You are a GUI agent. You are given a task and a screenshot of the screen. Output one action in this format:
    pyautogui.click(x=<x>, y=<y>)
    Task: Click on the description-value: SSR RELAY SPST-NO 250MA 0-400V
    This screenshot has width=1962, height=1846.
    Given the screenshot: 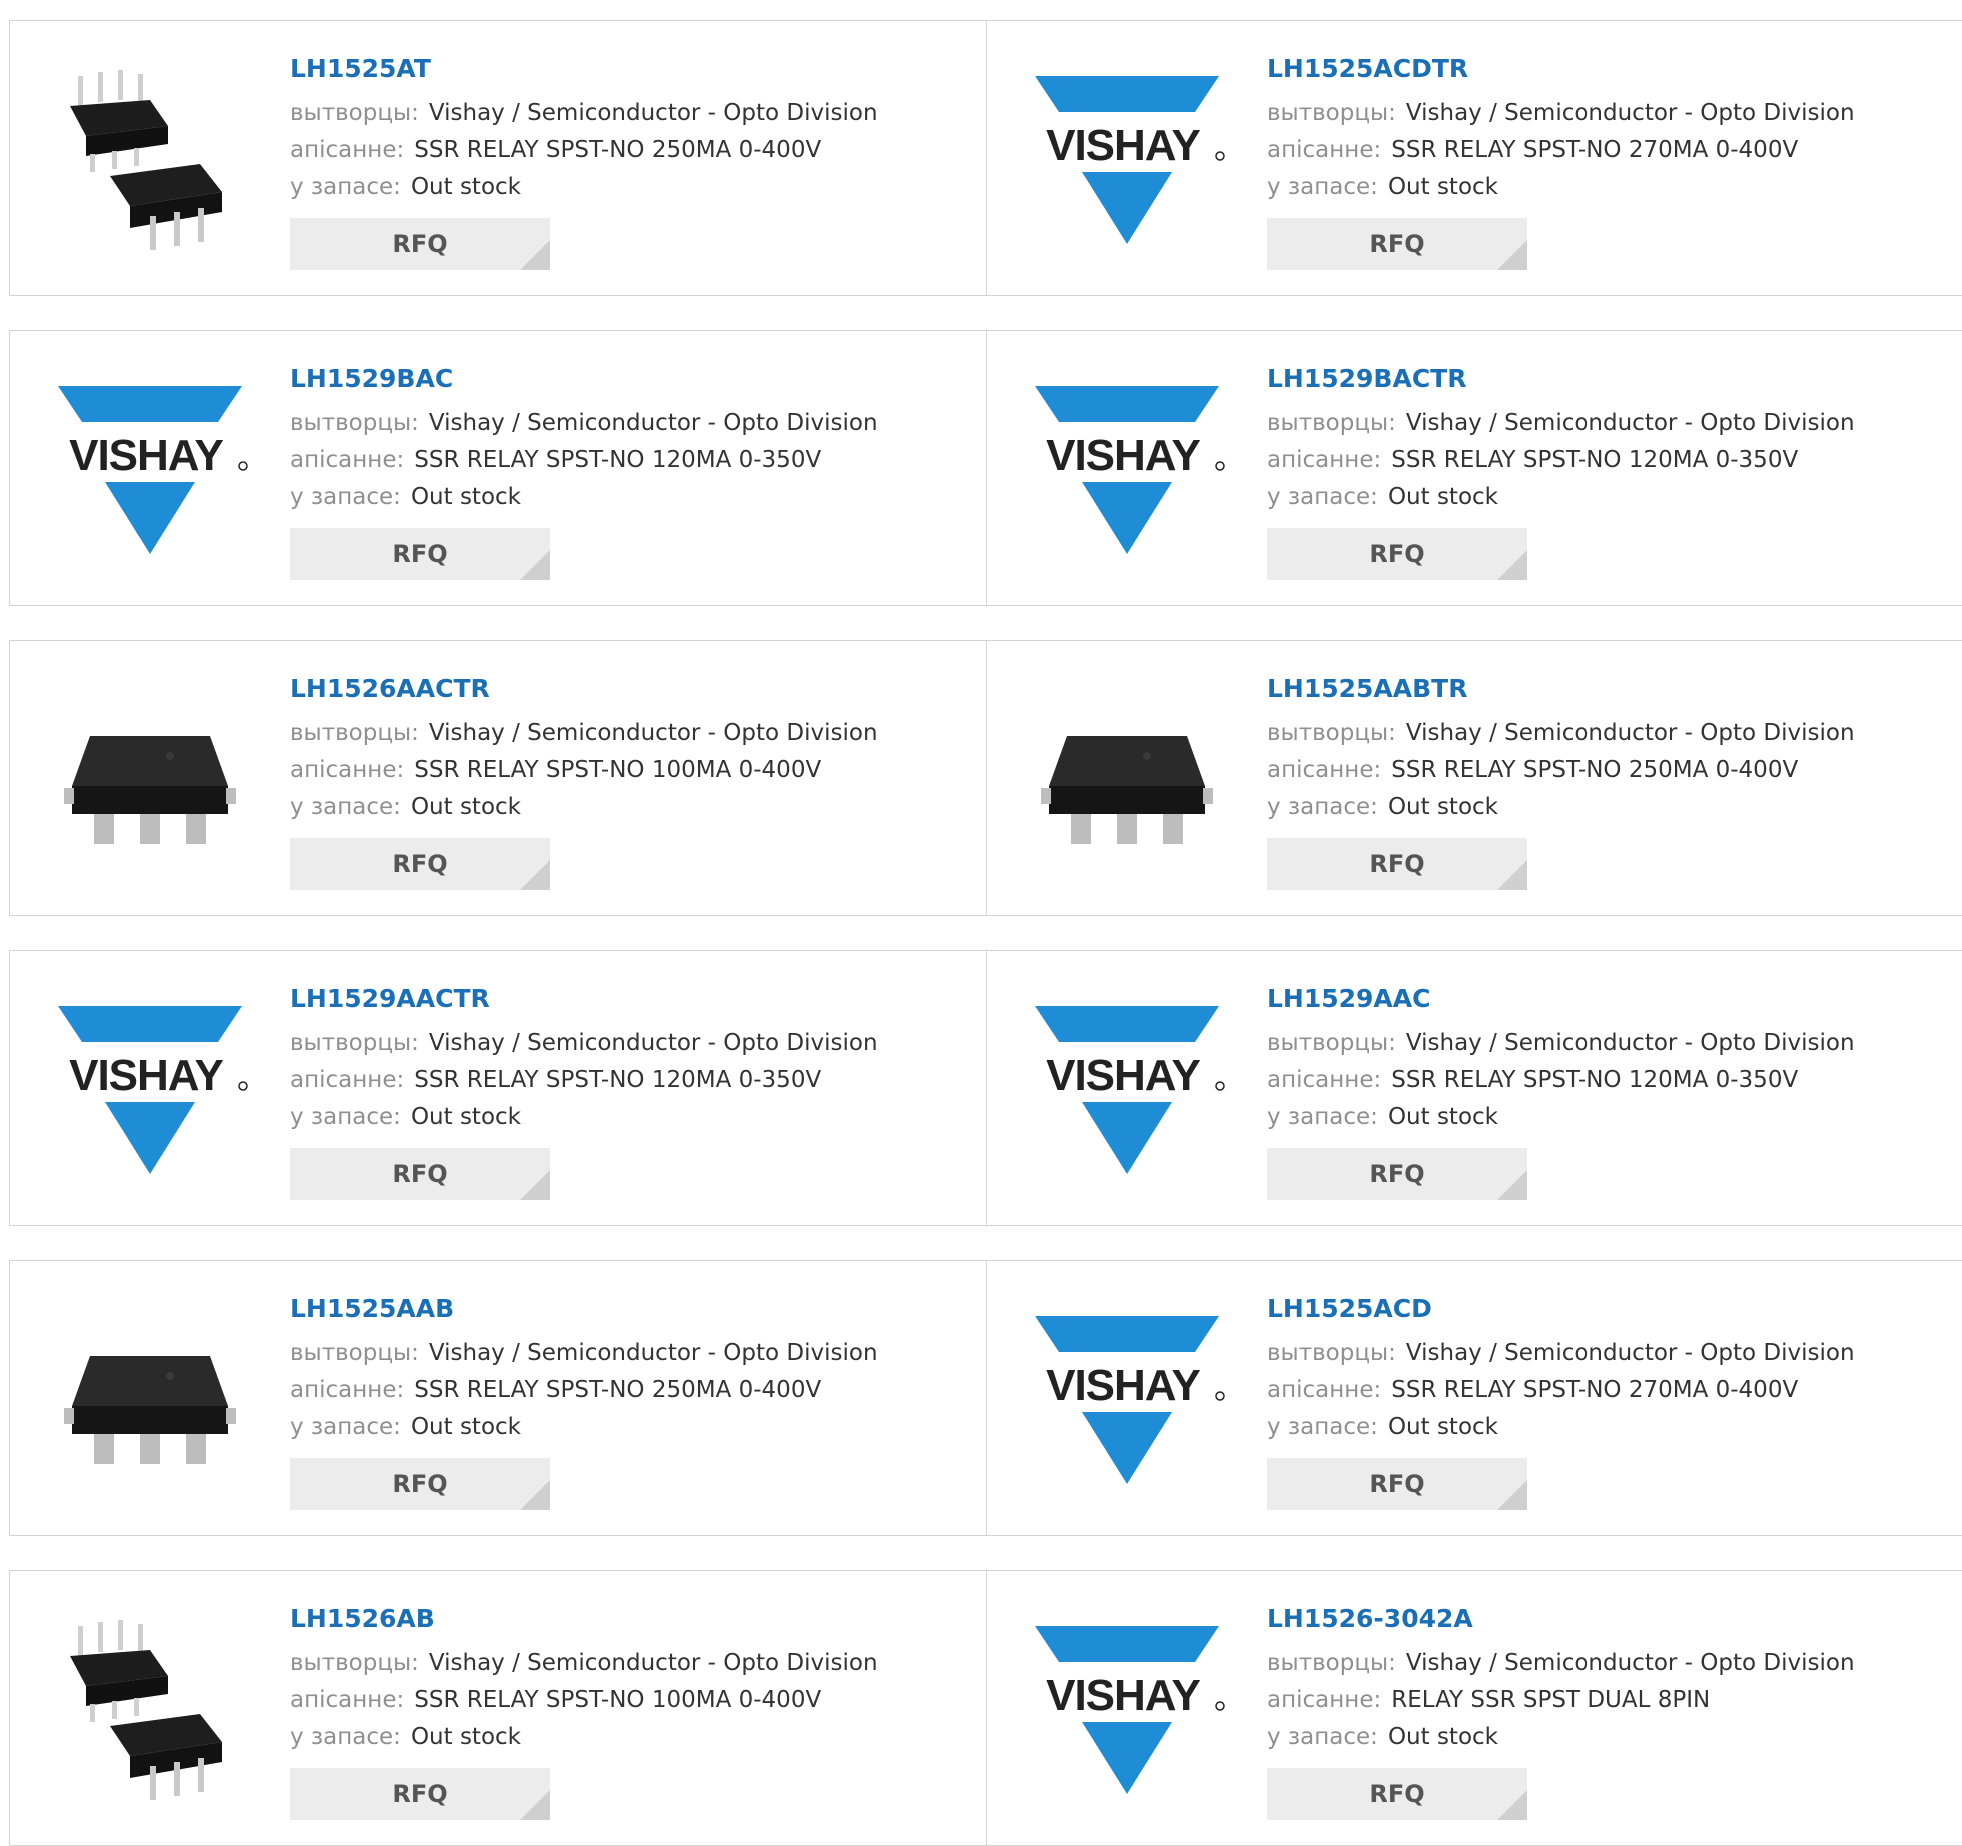 What is the action you would take?
    pyautogui.click(x=618, y=1390)
    